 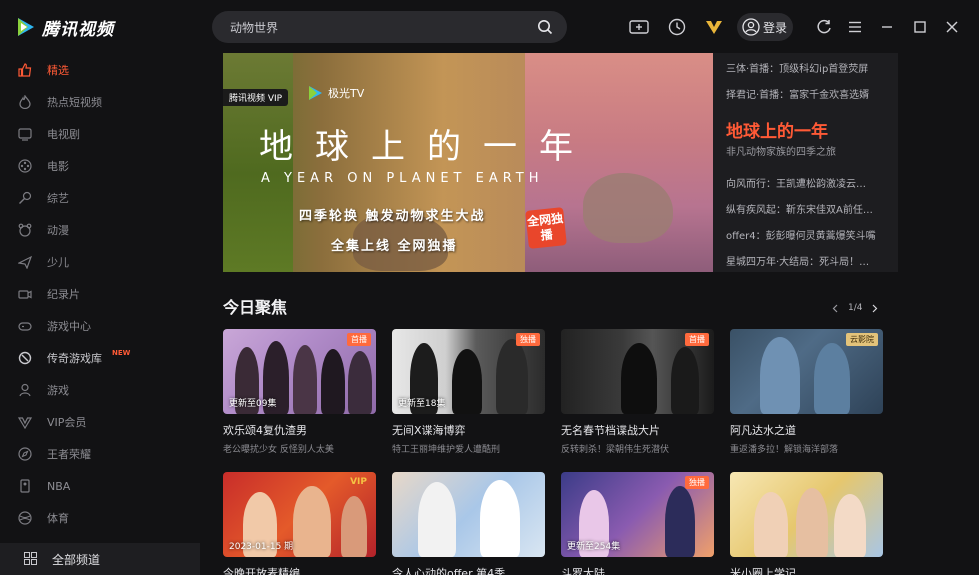 What do you see at coordinates (808, 67) in the screenshot?
I see `side-list-item: 三体·首播：顶级科幻ip首登荧屏` at bounding box center [808, 67].